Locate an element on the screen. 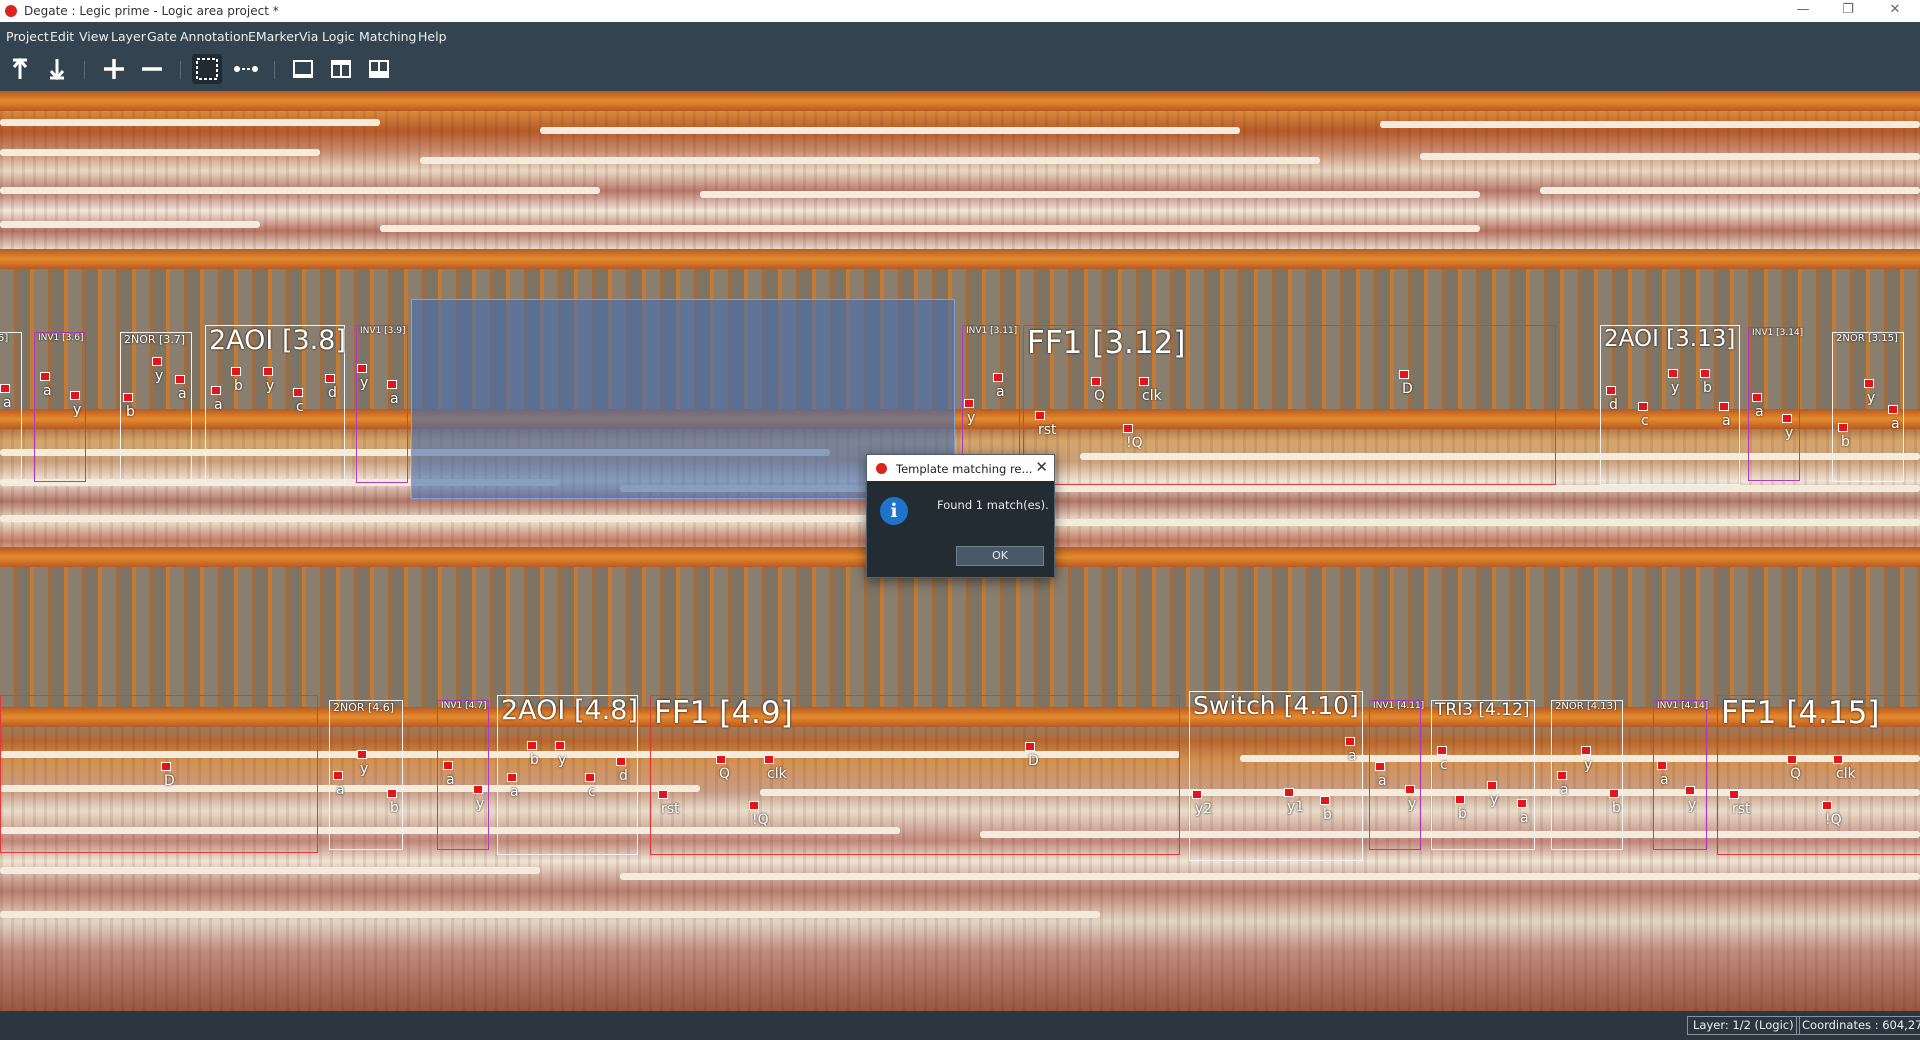 This screenshot has width=1920, height=1040. gate-cell: 2NOR [3.7] y a b is located at coordinates (156, 407).